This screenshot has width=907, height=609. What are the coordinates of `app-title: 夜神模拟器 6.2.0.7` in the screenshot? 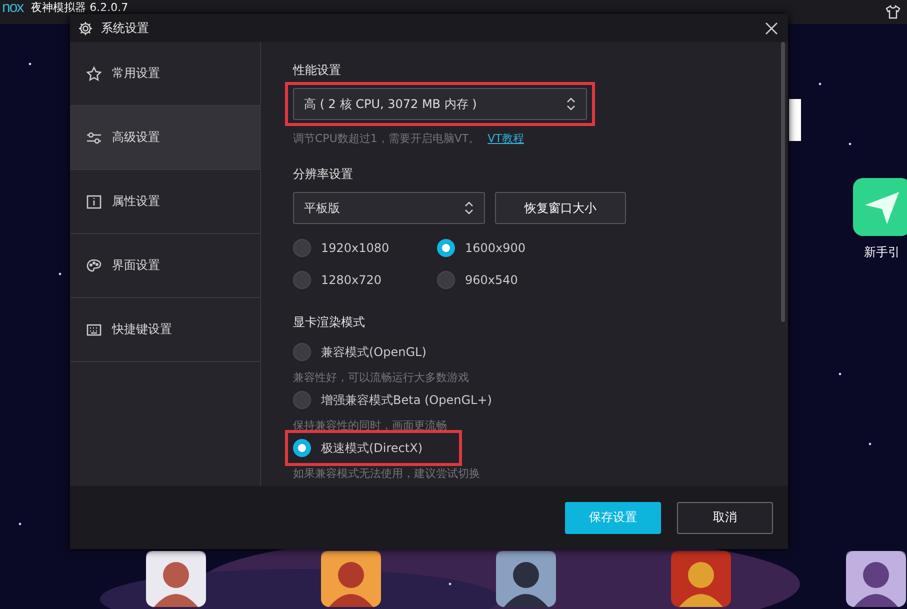 It's located at (79, 7).